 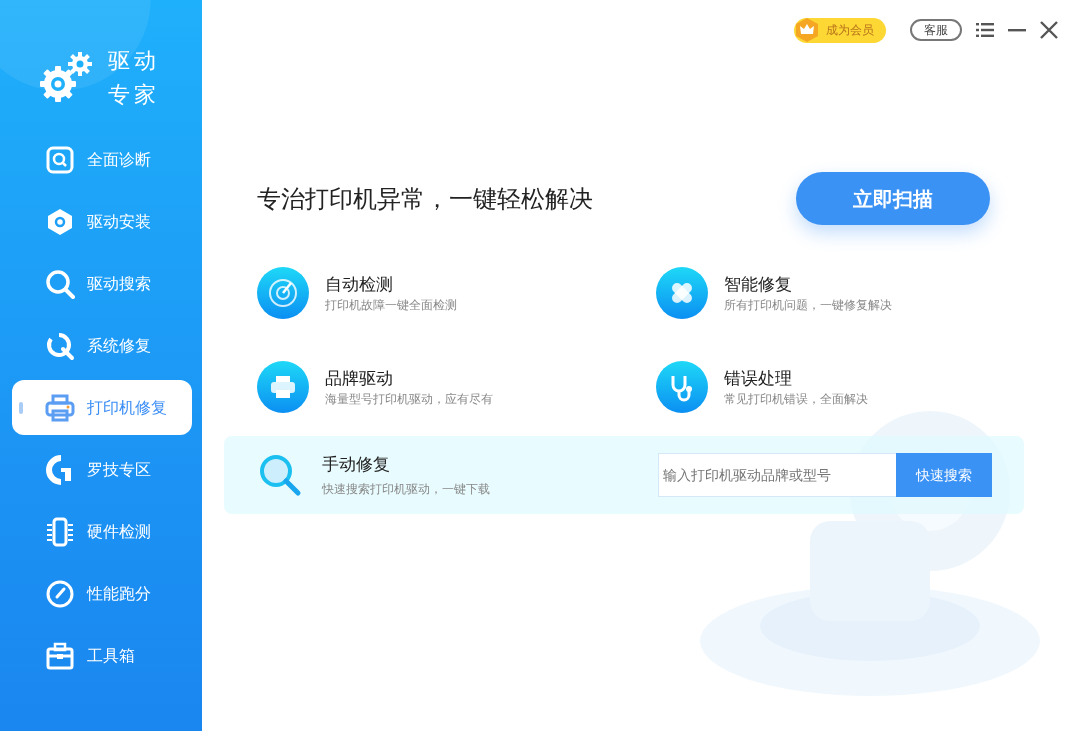 I want to click on sidebar-item: 性能跑分, so click(x=102, y=593).